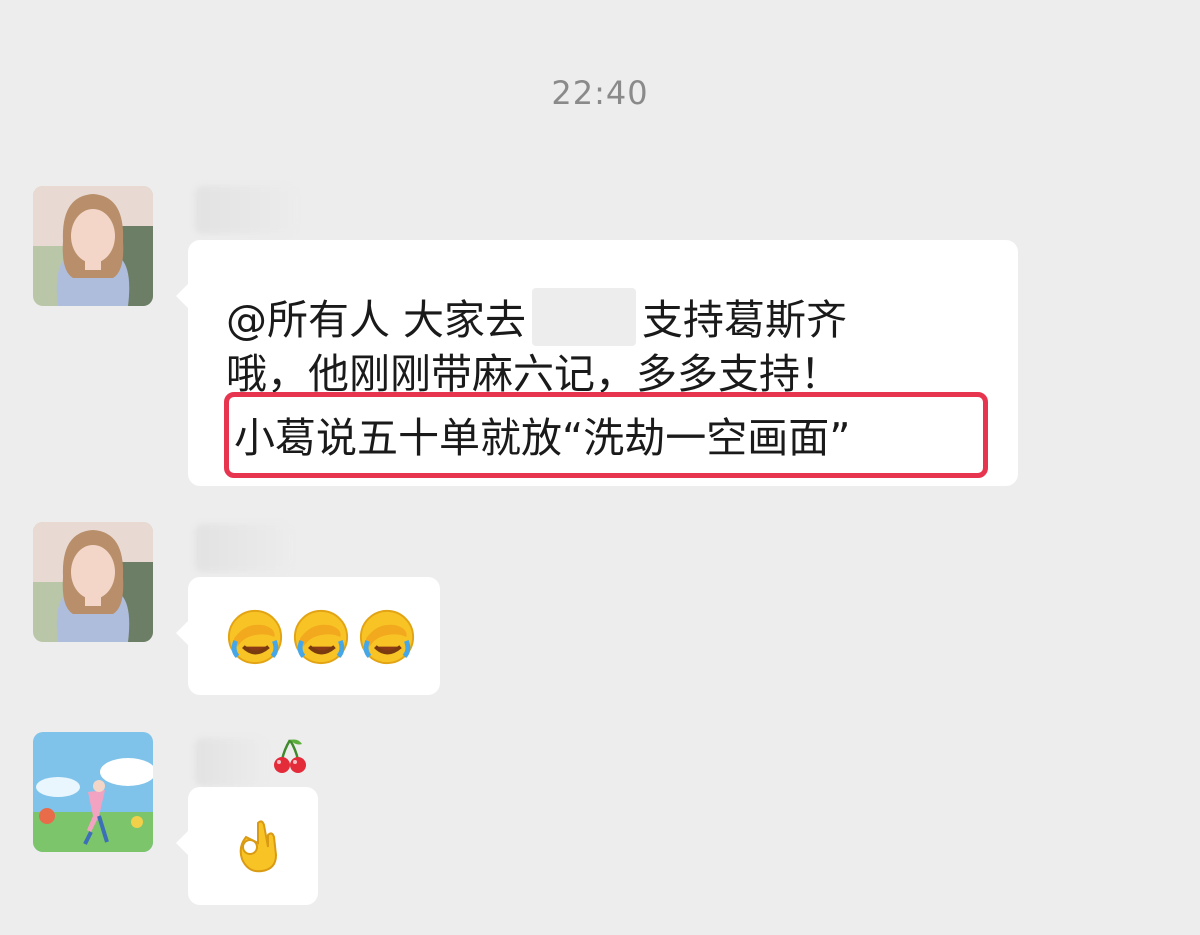 The width and height of the screenshot is (1200, 935). I want to click on avatar-illustration-landscape, so click(93, 792).